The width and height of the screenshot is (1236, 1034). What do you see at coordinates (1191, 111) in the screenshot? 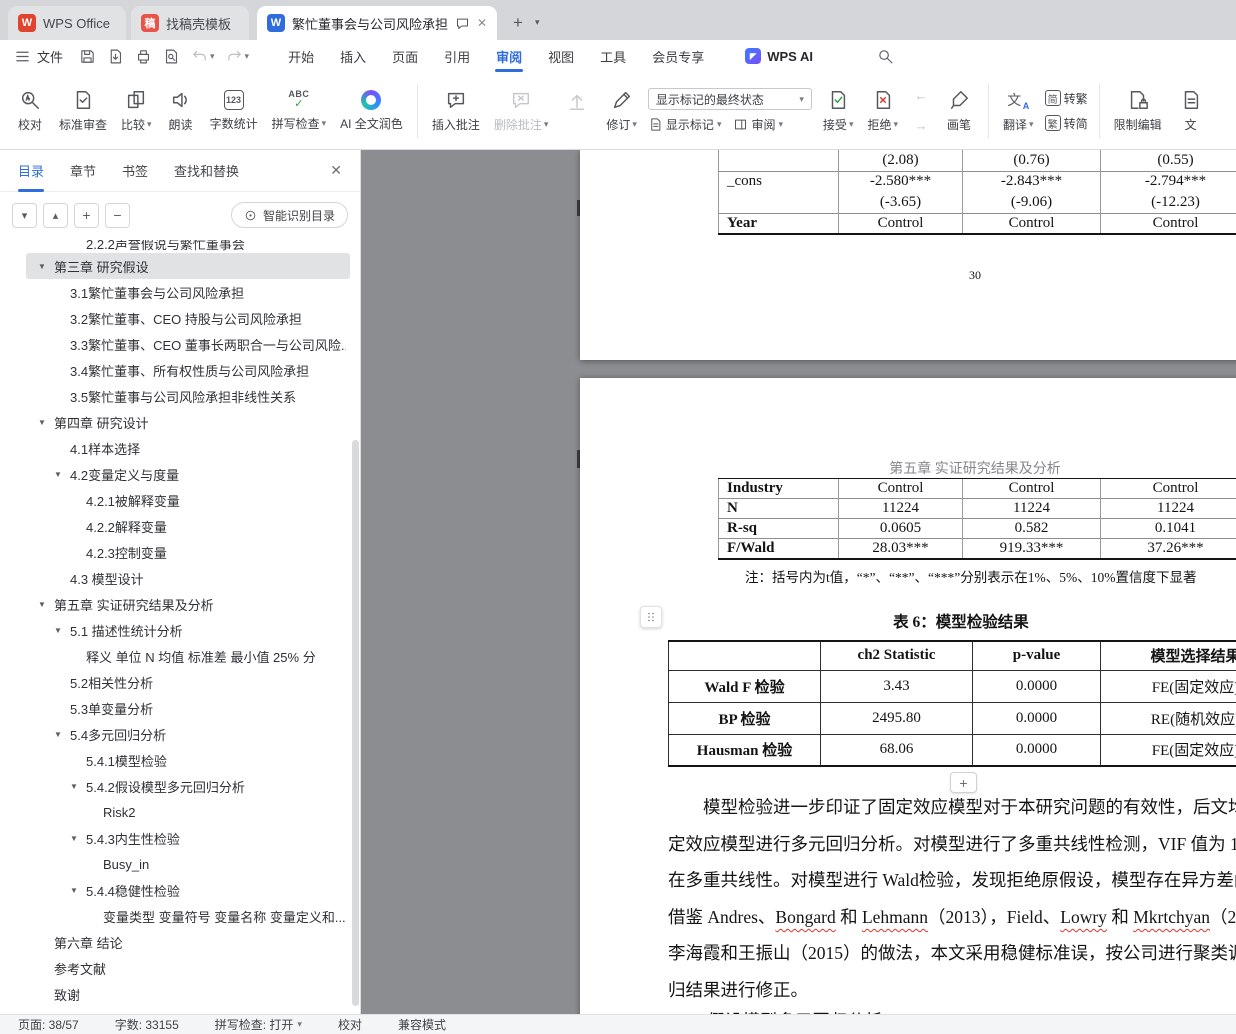
I see `clipped-ribbon-button: 文` at bounding box center [1191, 111].